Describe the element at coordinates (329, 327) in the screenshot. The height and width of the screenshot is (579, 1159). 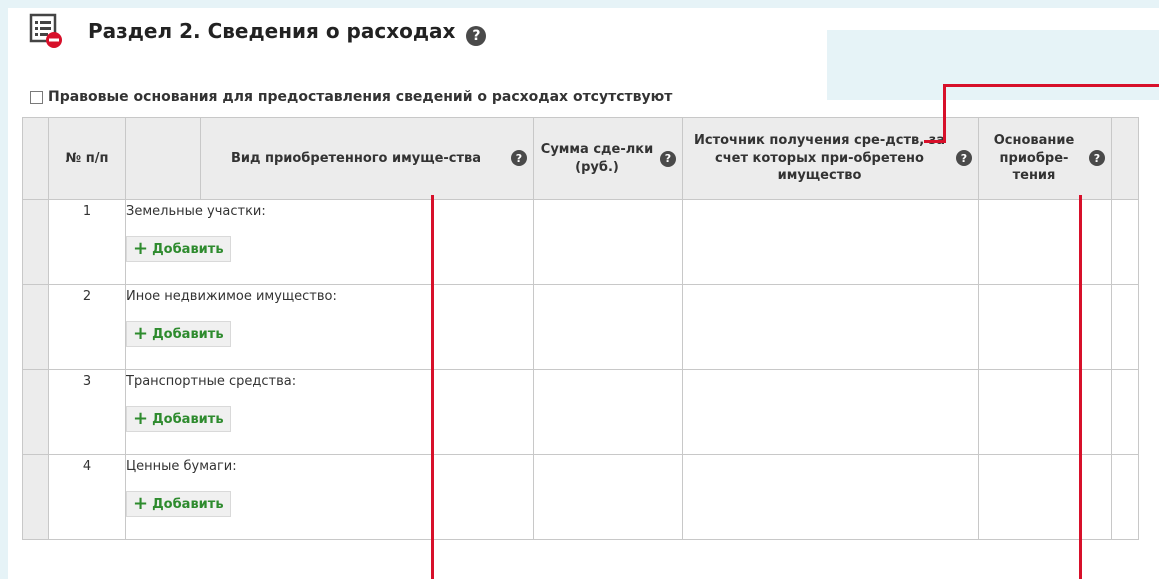
I see `row-category: Иное недвижимое имущество: + Добавить` at that location.